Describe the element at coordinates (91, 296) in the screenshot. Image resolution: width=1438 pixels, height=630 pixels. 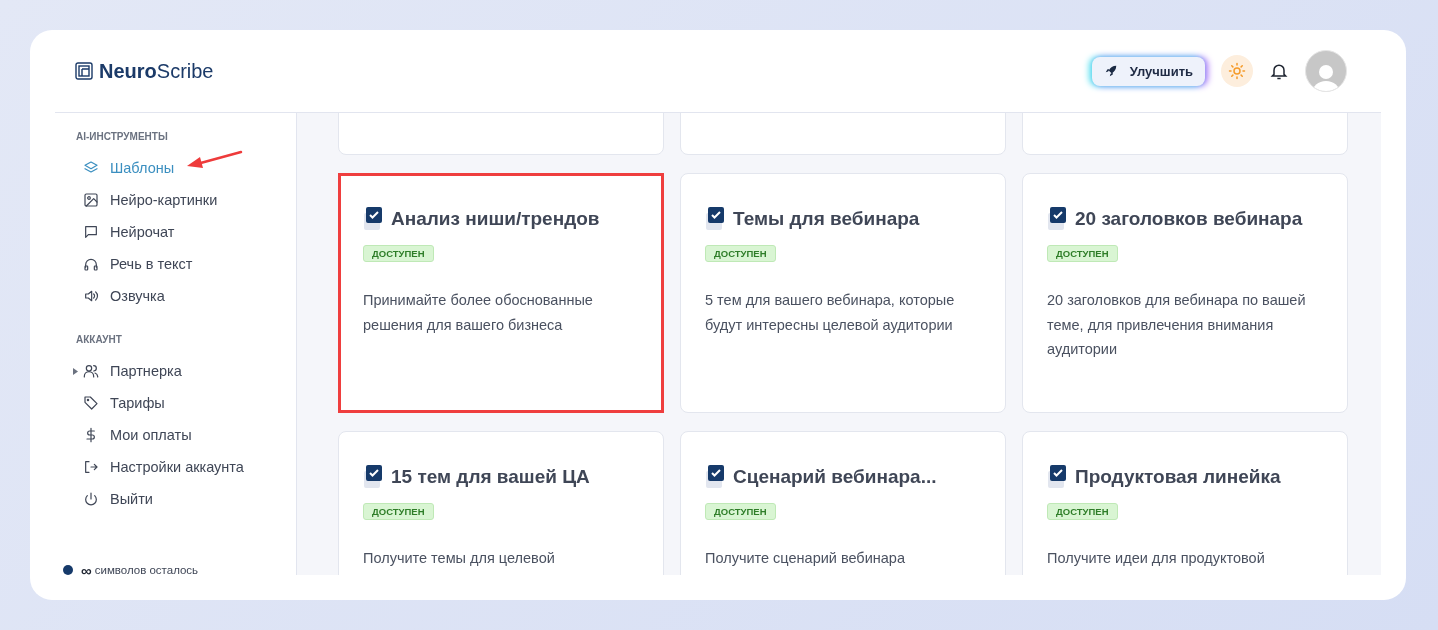
I see `speaker-icon` at that location.